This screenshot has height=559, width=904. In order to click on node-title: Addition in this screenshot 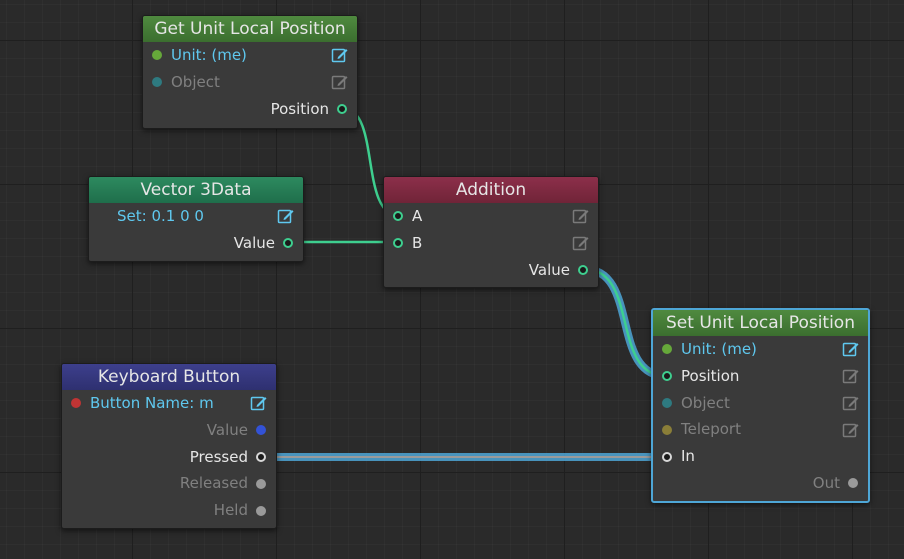, I will do `click(491, 190)`.